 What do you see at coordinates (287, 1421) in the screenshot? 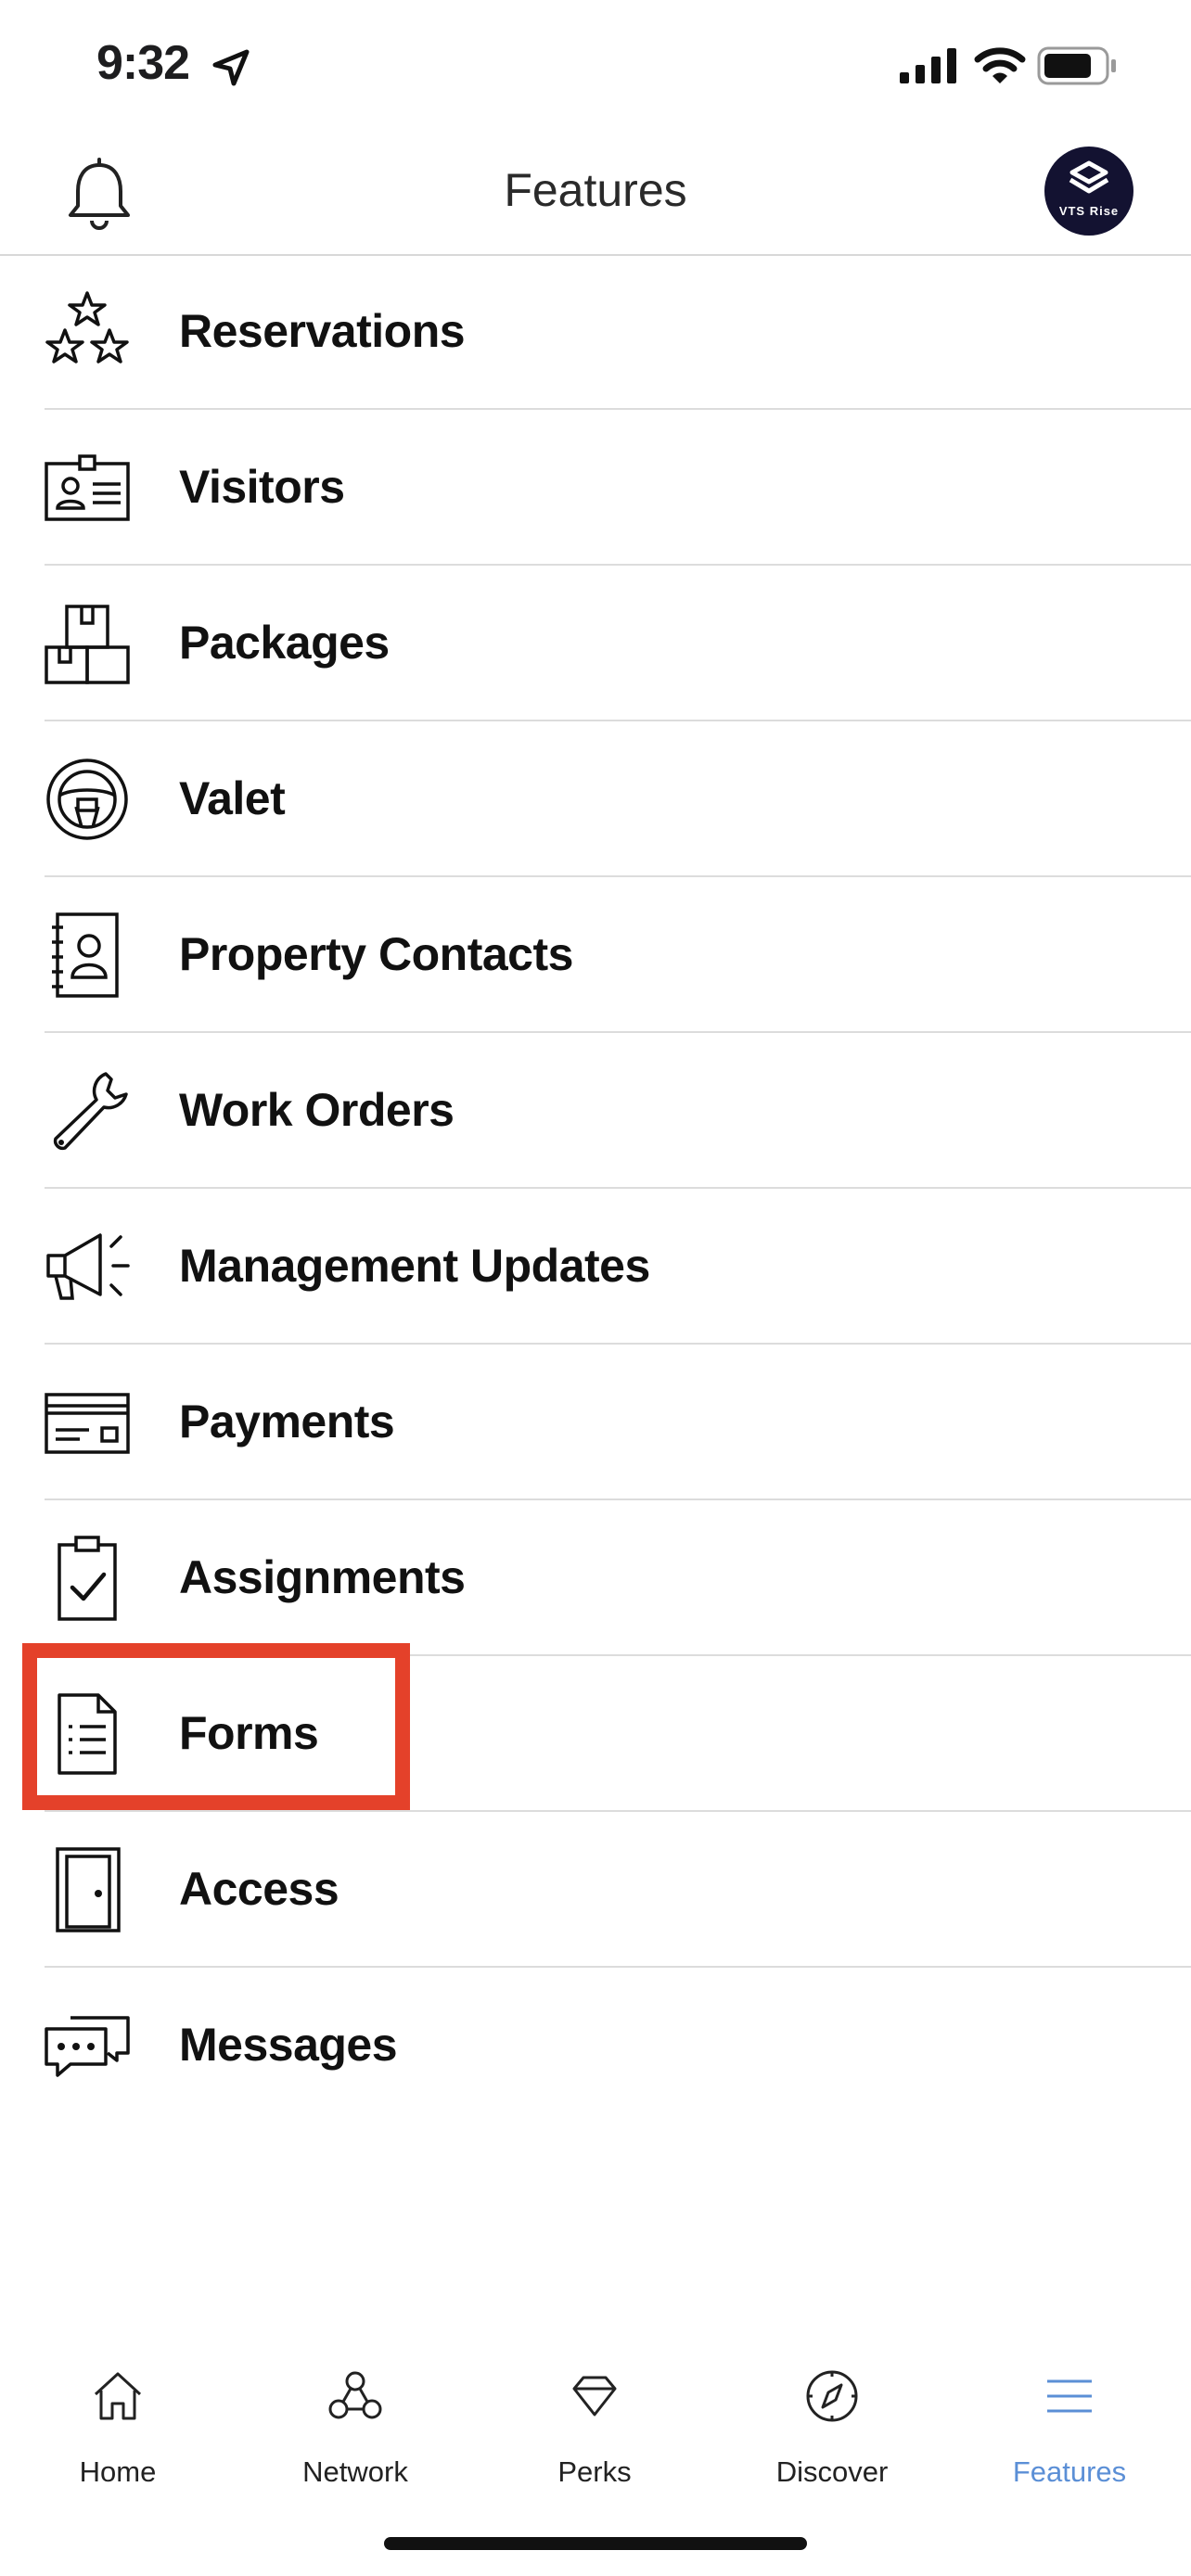
I see `feature-label: Payments` at bounding box center [287, 1421].